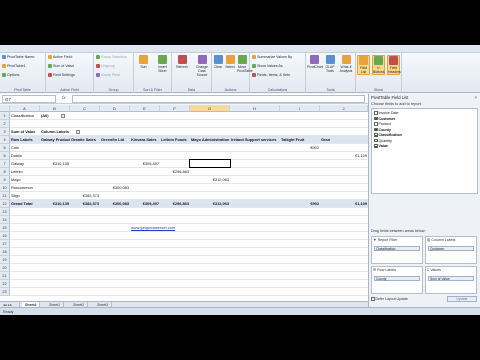  What do you see at coordinates (5, 252) in the screenshot?
I see `row-header: 18` at bounding box center [5, 252].